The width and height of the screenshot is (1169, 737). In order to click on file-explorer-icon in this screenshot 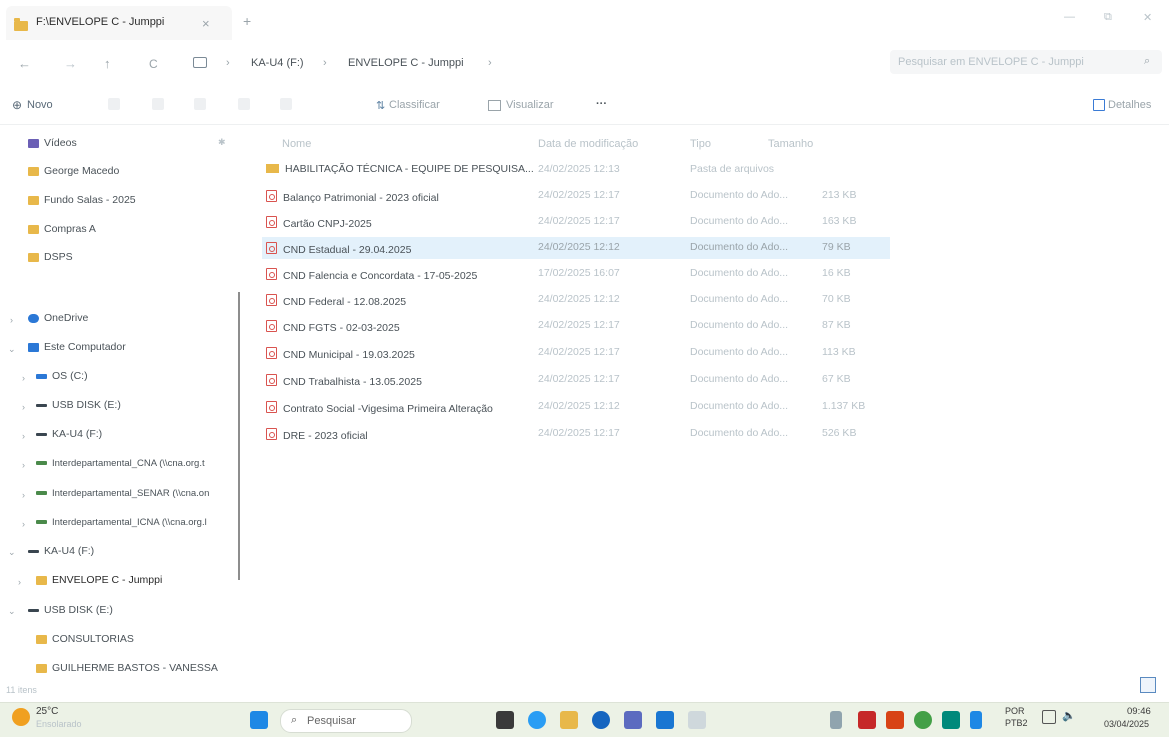, I will do `click(569, 720)`.